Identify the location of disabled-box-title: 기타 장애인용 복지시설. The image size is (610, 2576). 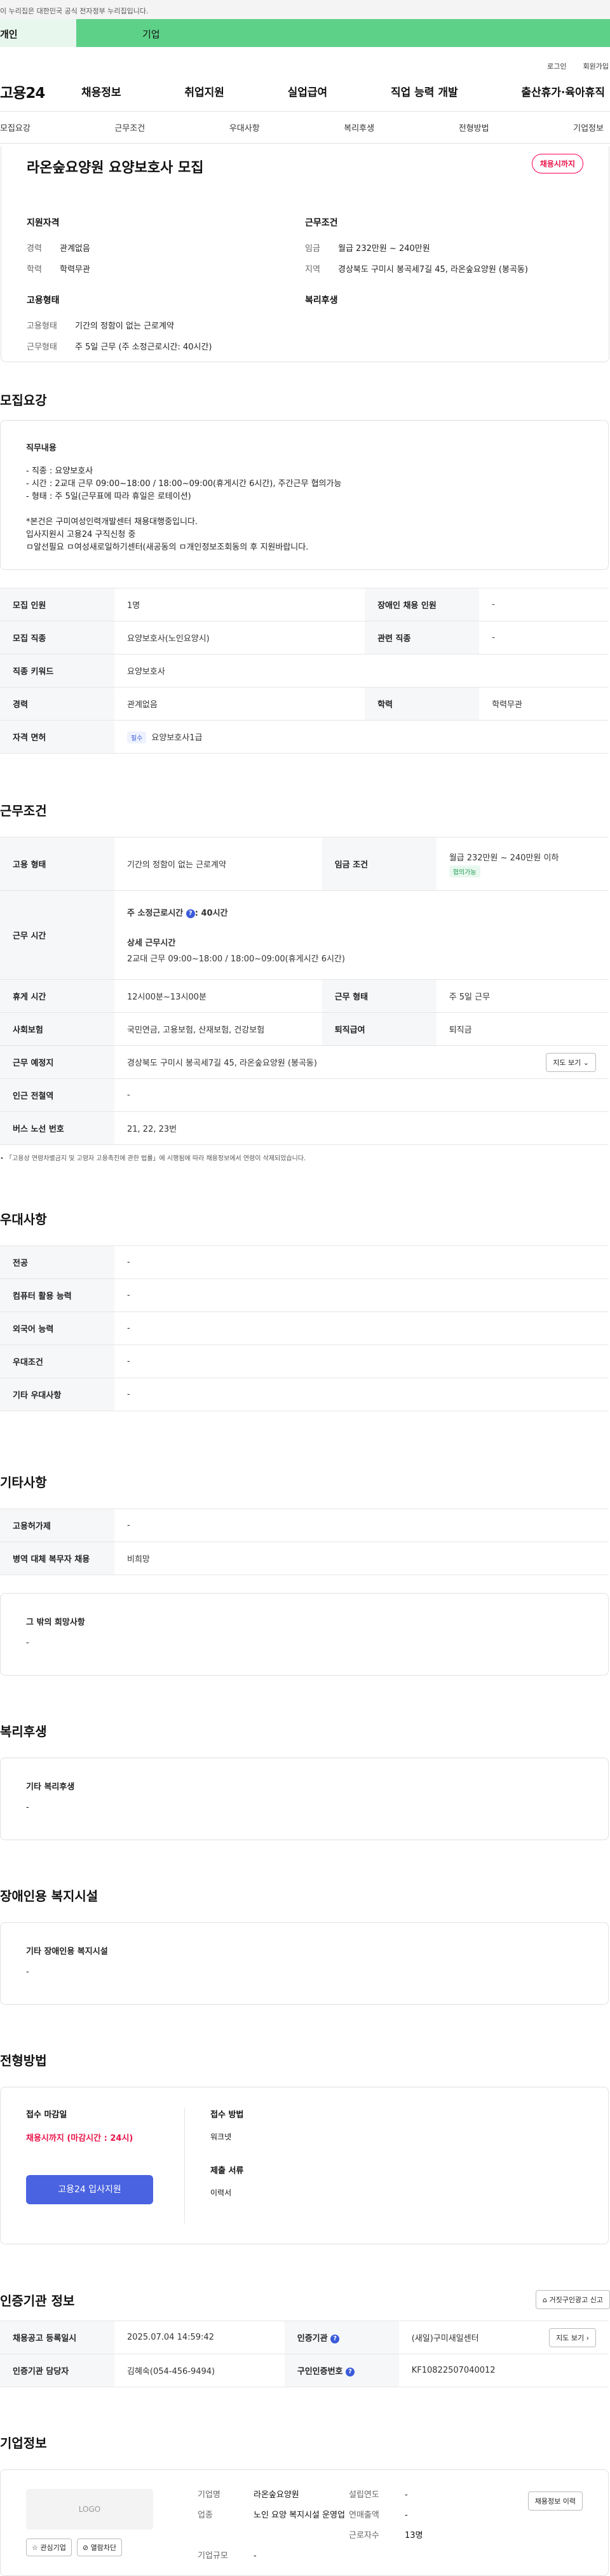
(67, 1951).